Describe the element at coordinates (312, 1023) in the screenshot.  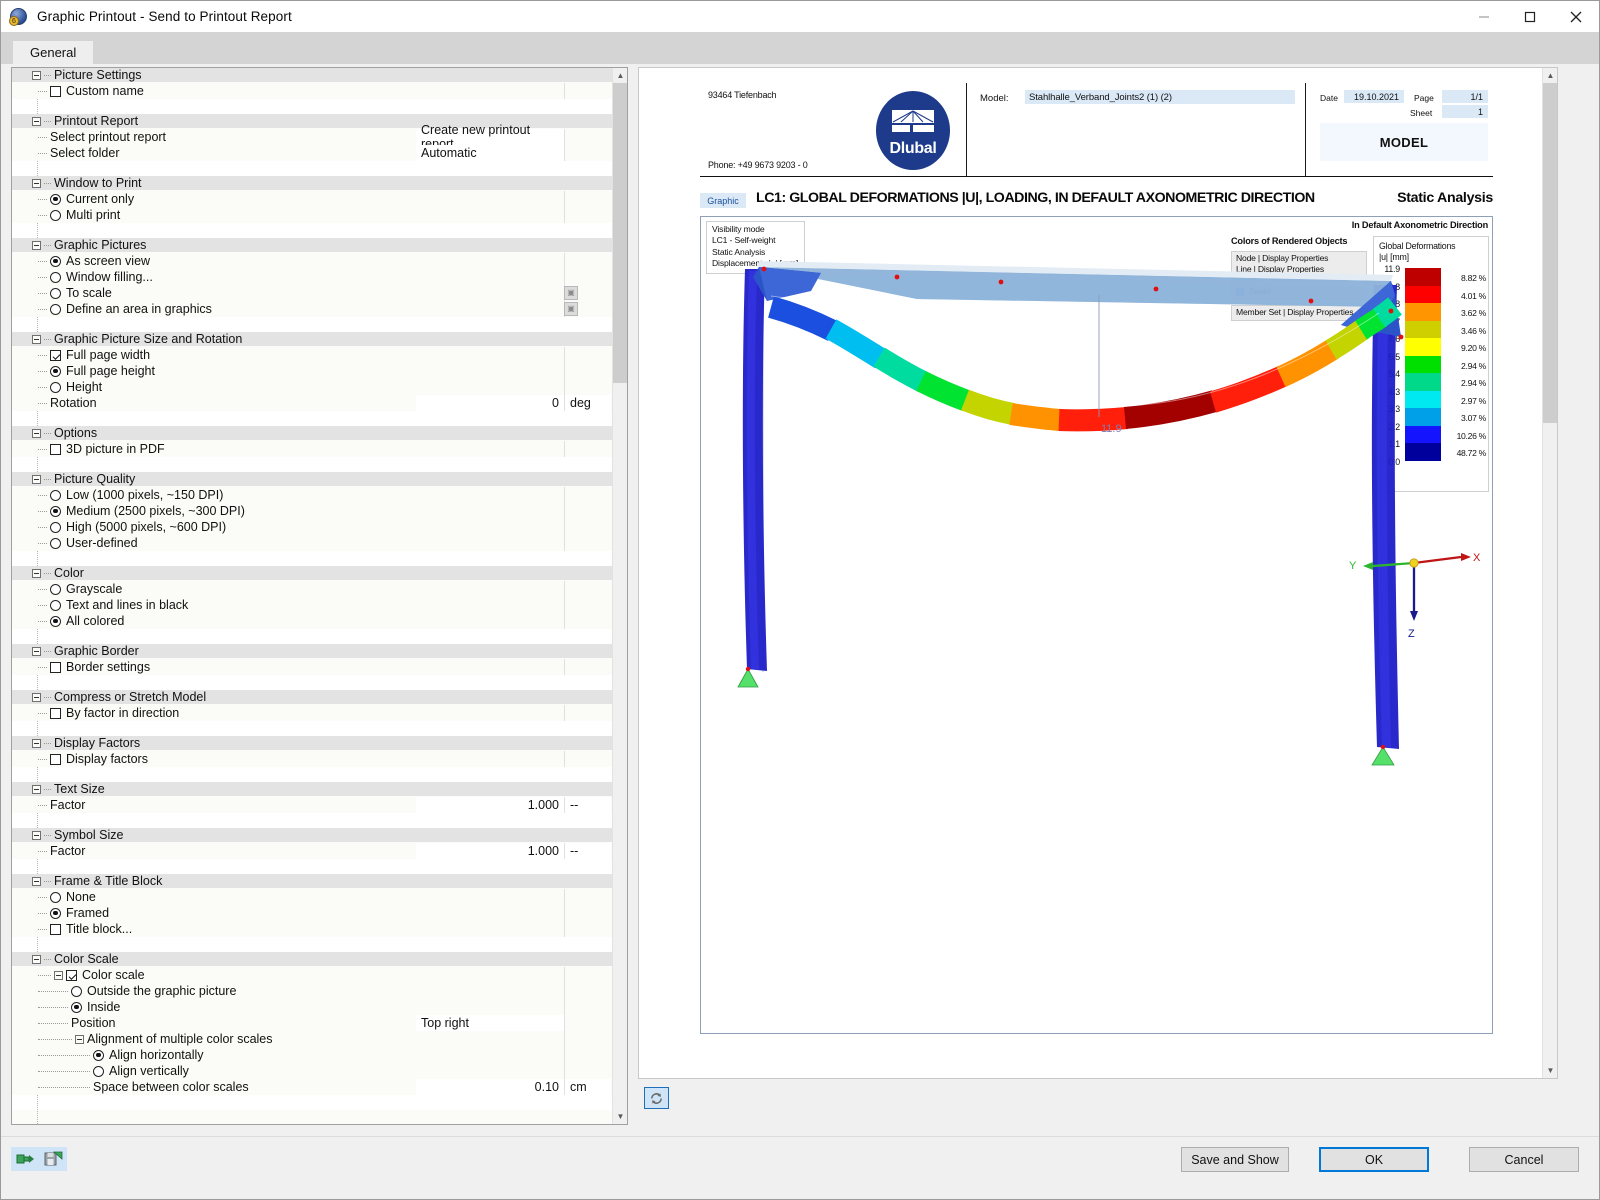
I see `settings-row: Position Top right` at that location.